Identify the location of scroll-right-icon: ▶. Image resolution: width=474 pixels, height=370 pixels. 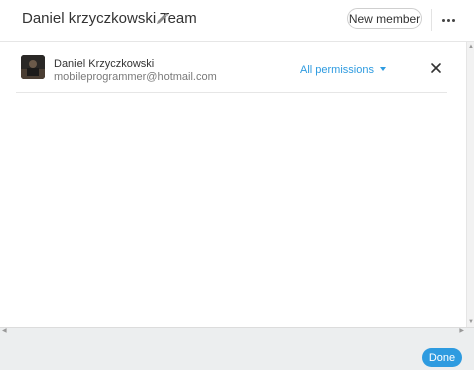
(461, 330).